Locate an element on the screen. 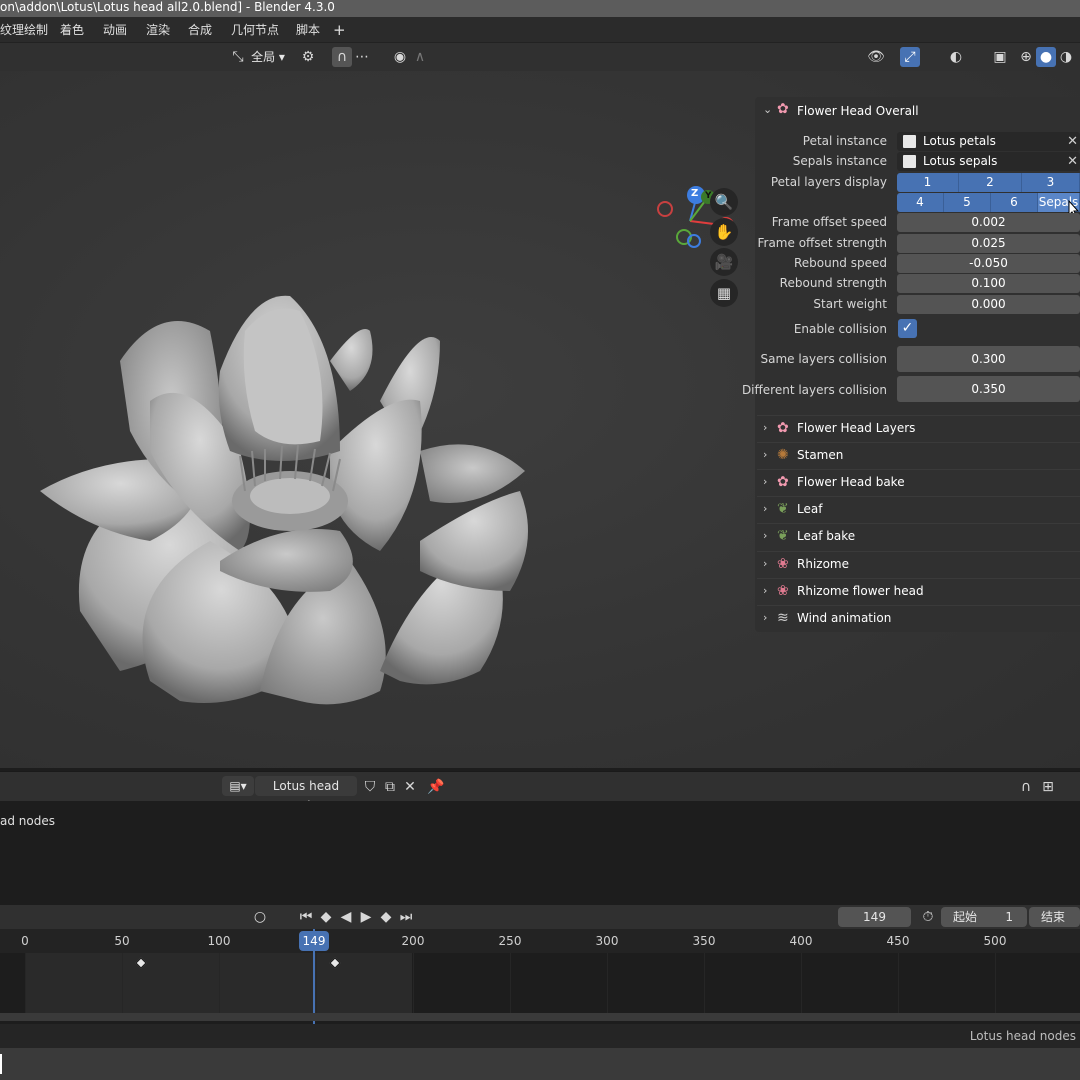 This screenshot has width=1080, height=1080. grid-perspective-icon: ▦ is located at coordinates (724, 293).